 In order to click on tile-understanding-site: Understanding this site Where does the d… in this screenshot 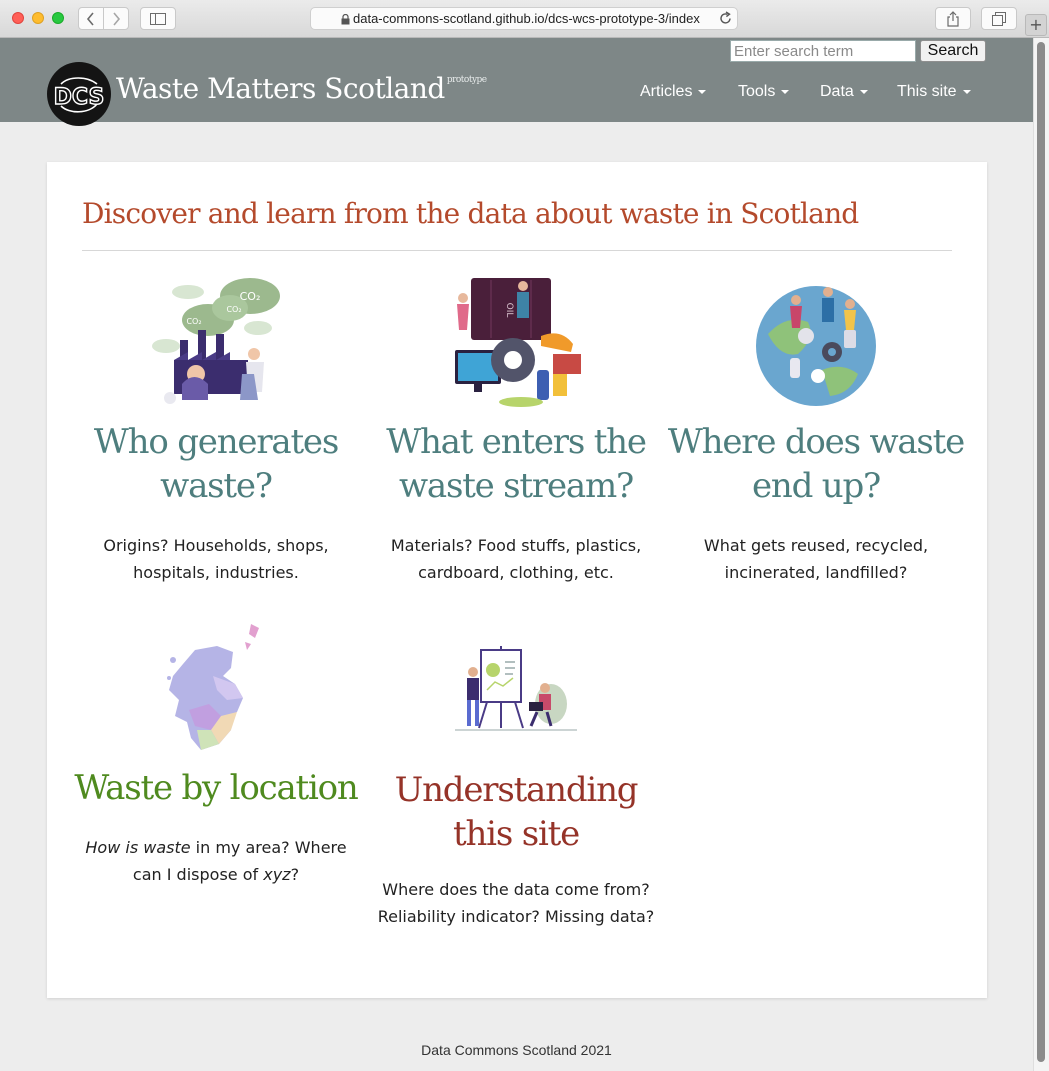, I will do `click(516, 788)`.